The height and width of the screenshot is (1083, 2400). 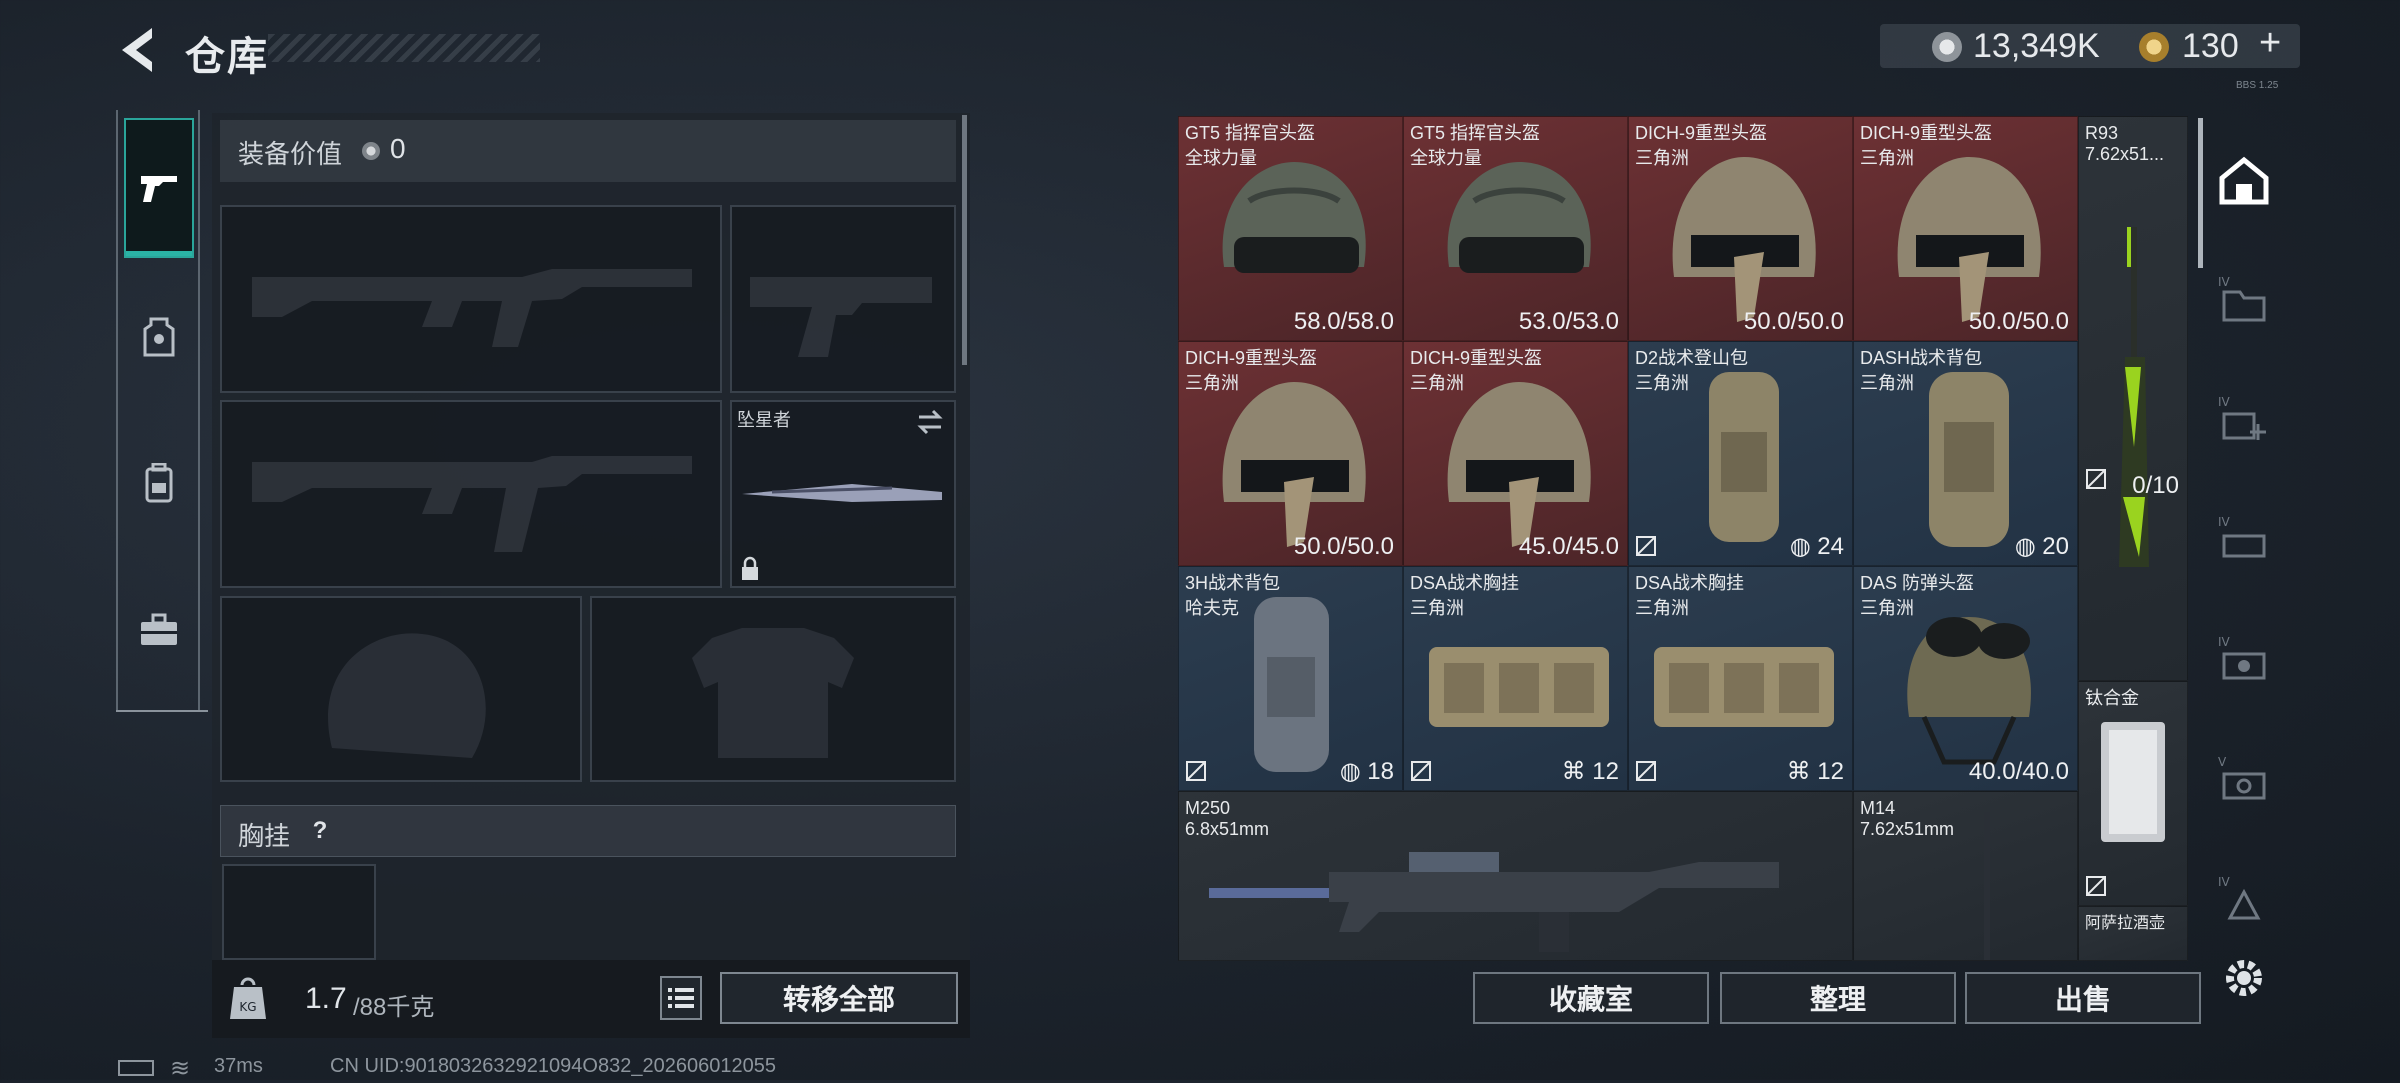 I want to click on secondary-weapon-slot, so click(x=471, y=494).